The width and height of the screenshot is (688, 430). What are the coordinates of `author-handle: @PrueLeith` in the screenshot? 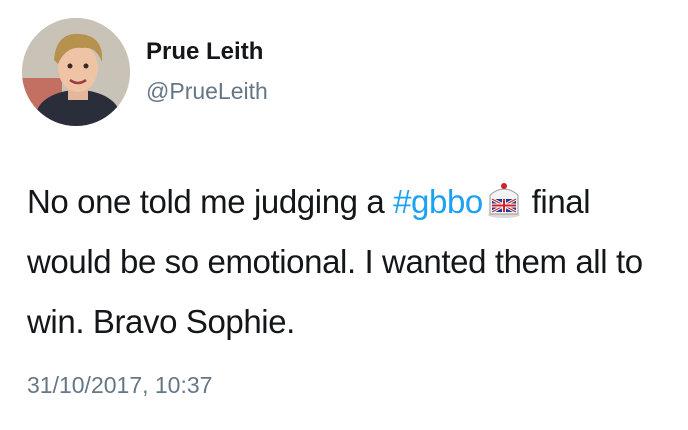 It's located at (207, 91).